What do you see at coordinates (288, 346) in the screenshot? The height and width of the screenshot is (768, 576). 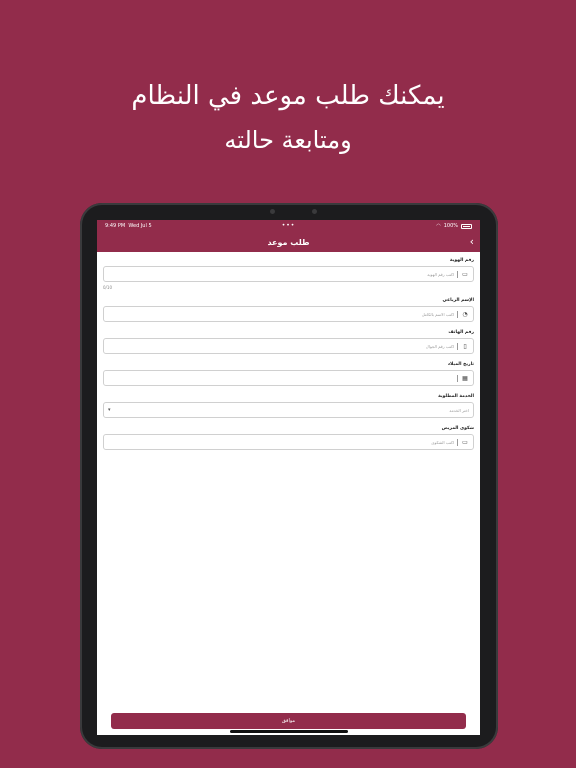 I see `phone-input: ▯ اكتب رقم الجوال` at bounding box center [288, 346].